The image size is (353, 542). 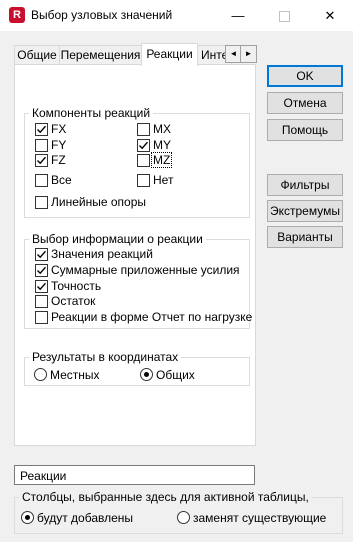 I want to click on maximize-icon, so click(x=284, y=17).